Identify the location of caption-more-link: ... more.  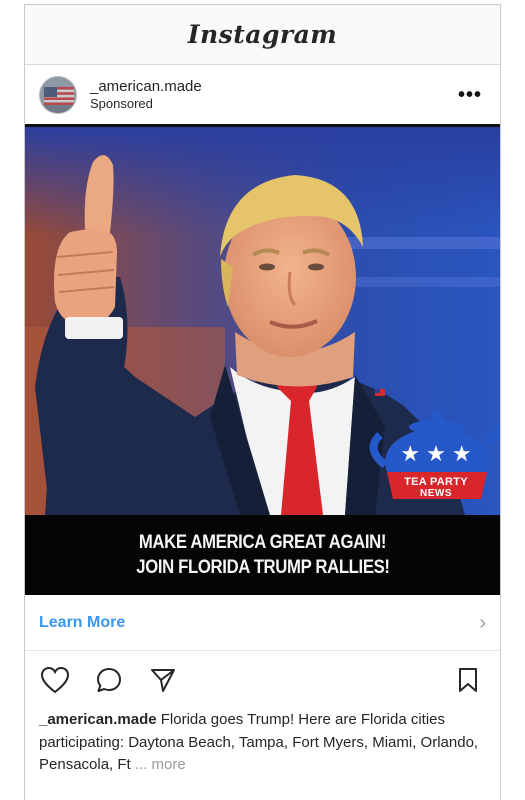
(158, 764).